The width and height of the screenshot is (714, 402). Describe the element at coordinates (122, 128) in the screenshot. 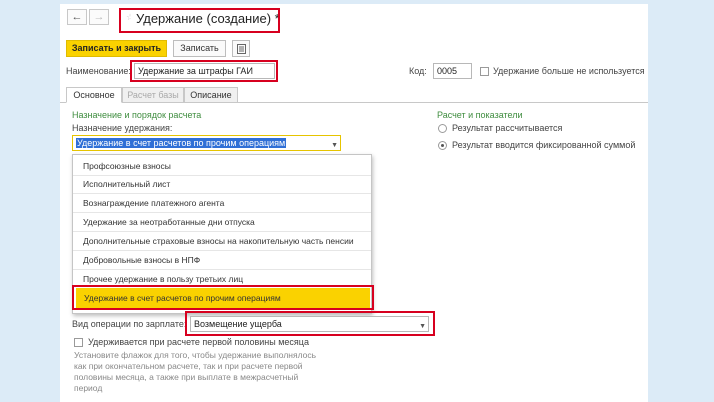

I see `purpose-label: Назначение удержания:` at that location.